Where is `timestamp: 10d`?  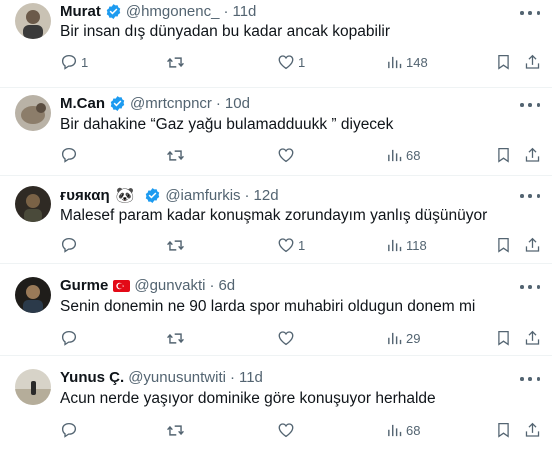 timestamp: 10d is located at coordinates (237, 103).